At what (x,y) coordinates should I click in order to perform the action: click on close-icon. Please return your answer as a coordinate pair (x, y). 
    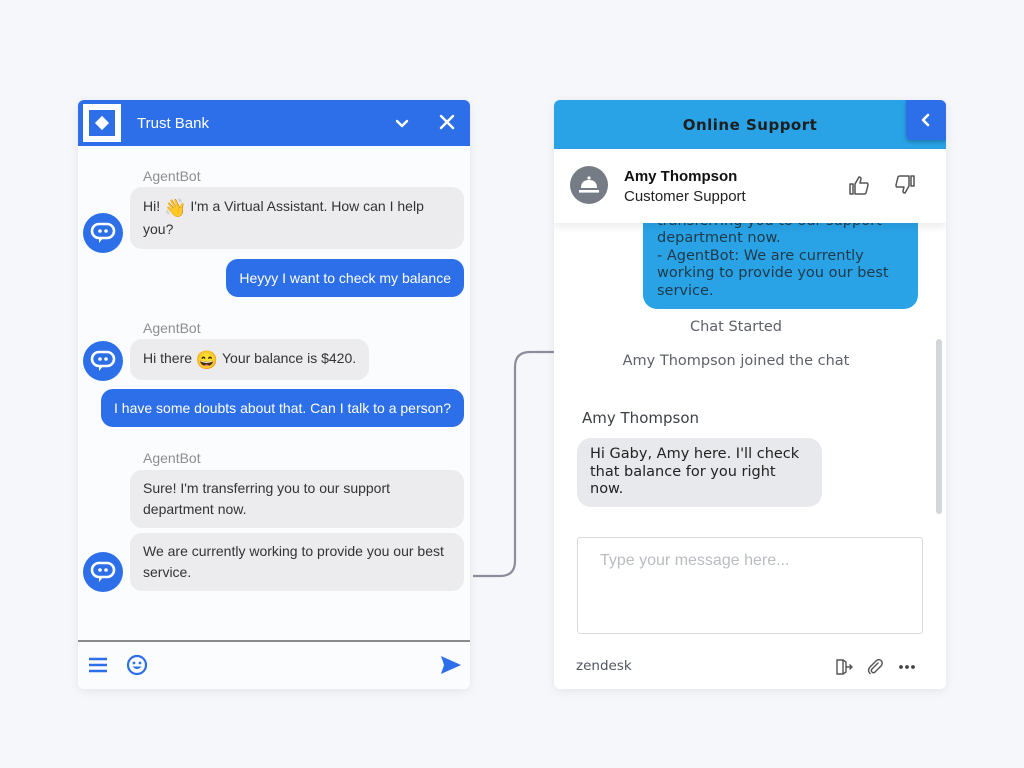
    Looking at the image, I should click on (447, 122).